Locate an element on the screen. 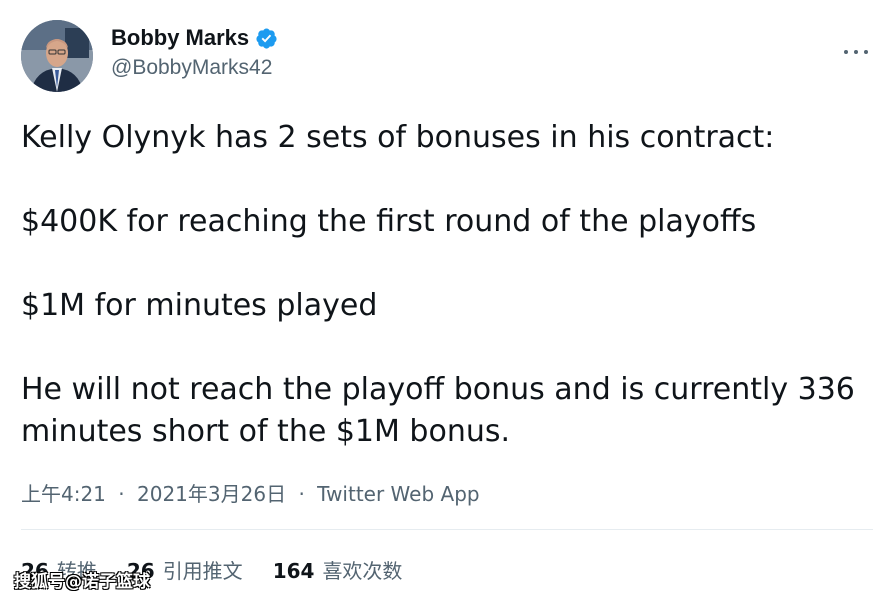  avatar is located at coordinates (57, 56).